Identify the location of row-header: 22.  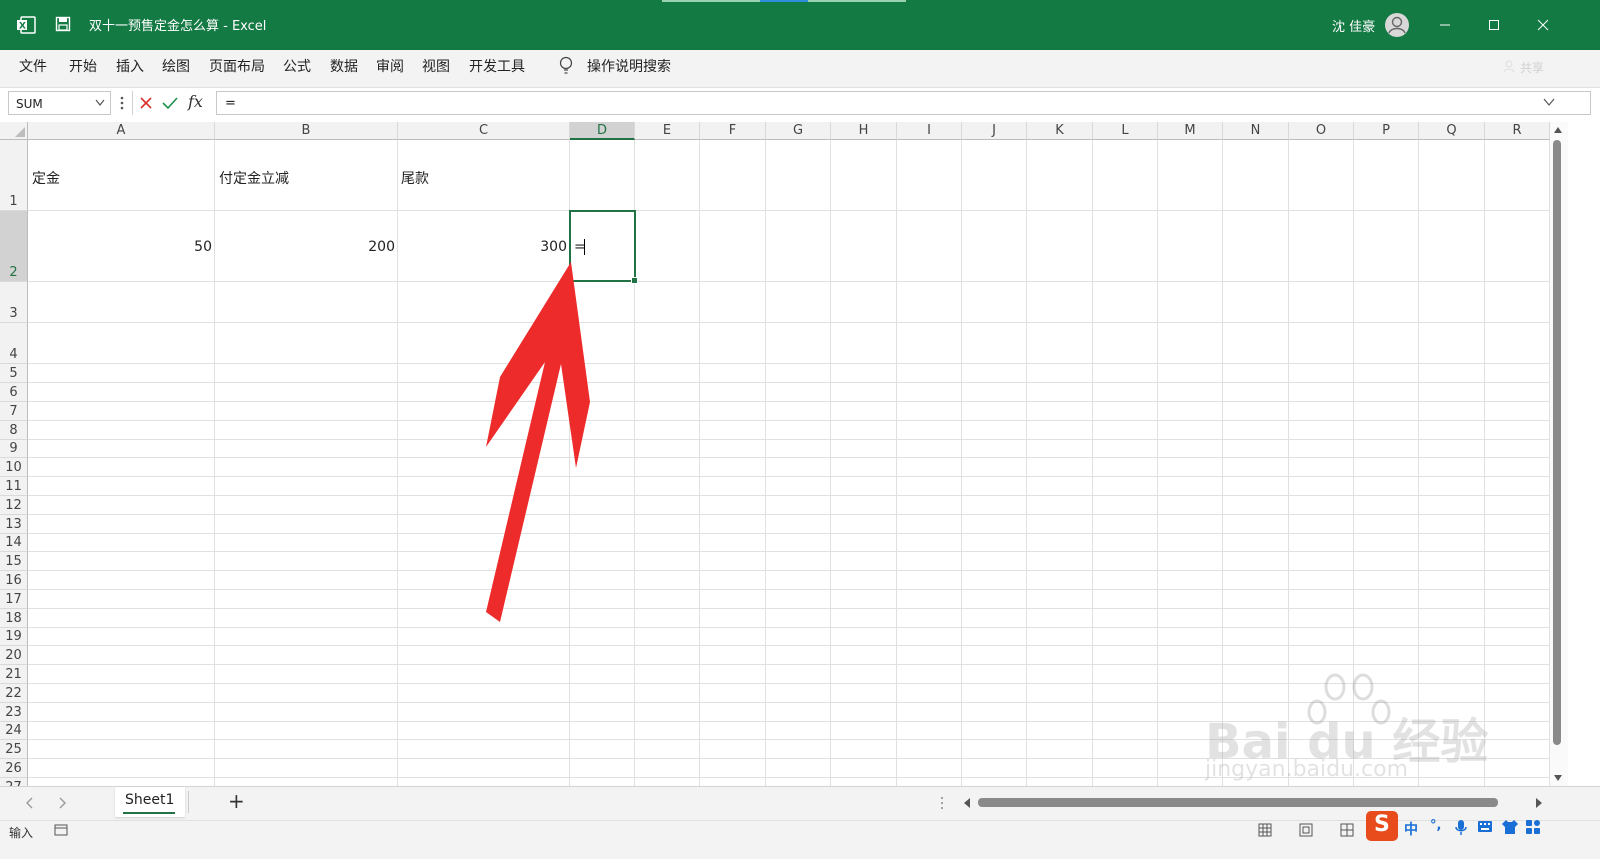
(14, 693).